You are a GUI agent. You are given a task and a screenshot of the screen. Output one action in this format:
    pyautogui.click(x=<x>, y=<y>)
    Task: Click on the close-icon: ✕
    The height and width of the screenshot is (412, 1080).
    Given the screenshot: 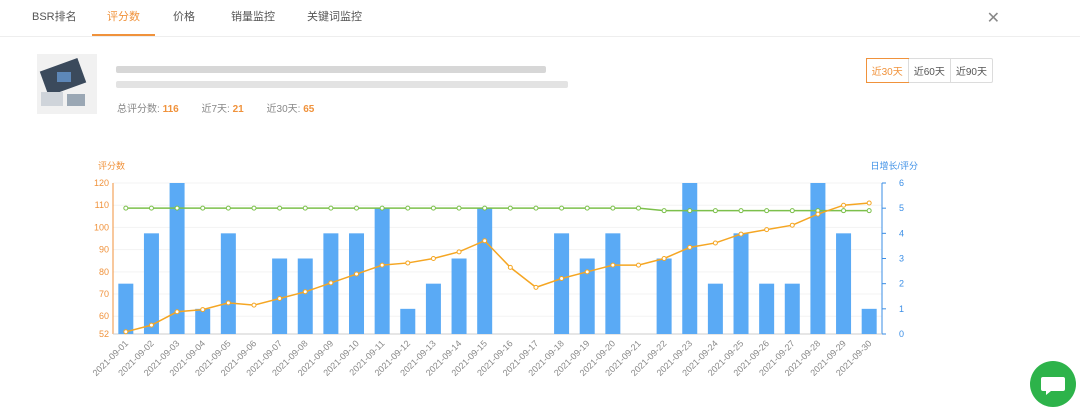 What is the action you would take?
    pyautogui.click(x=993, y=18)
    